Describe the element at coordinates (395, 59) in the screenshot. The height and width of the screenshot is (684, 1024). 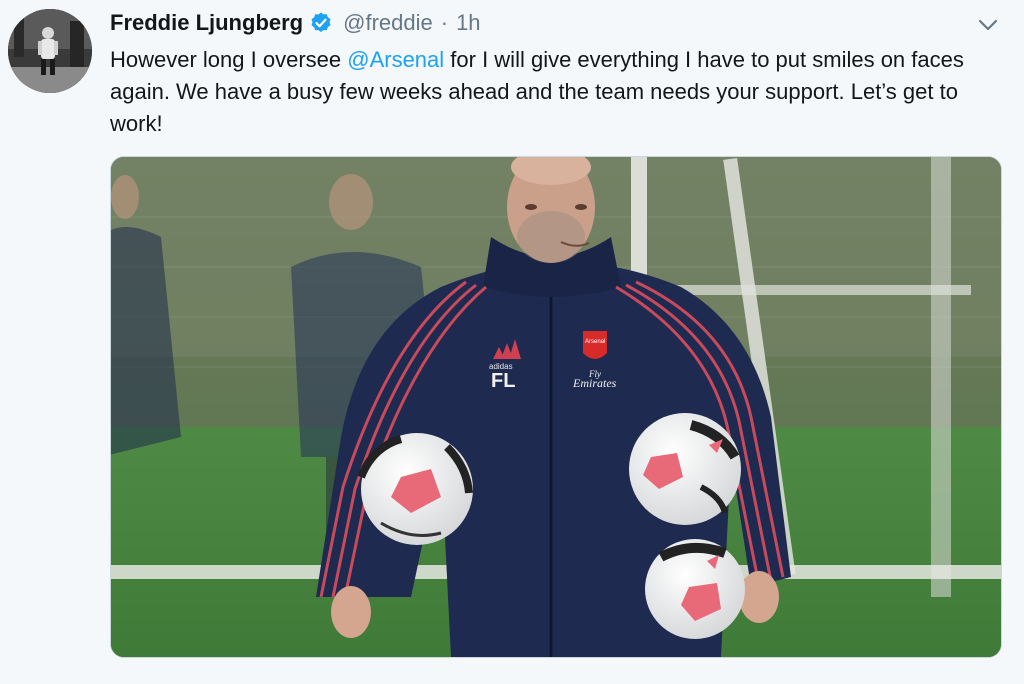
I see `mention-link: @Arsenal` at that location.